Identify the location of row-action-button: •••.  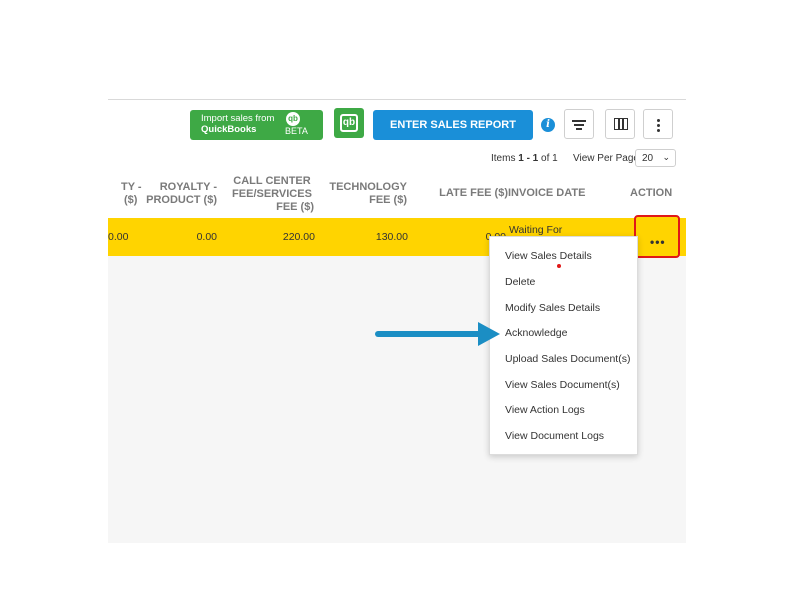
(657, 236).